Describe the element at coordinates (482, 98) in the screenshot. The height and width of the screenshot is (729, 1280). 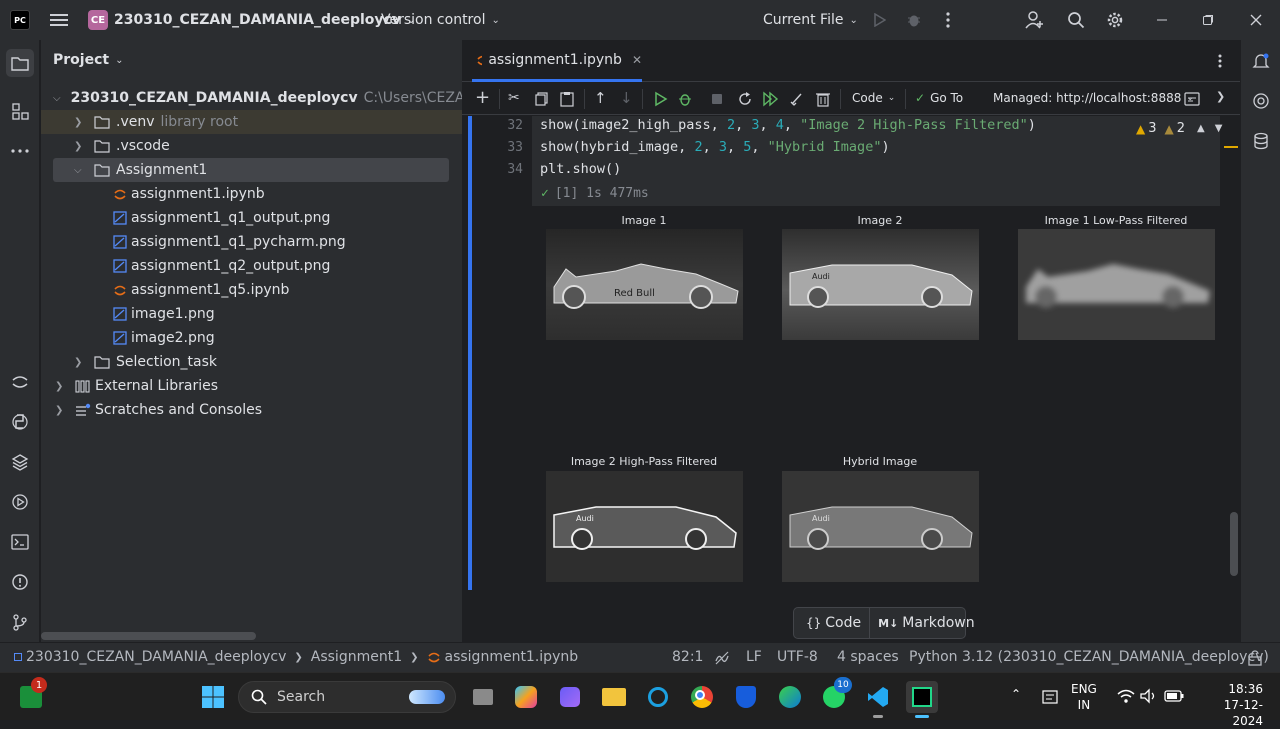
I see `add-cell-icon: +` at that location.